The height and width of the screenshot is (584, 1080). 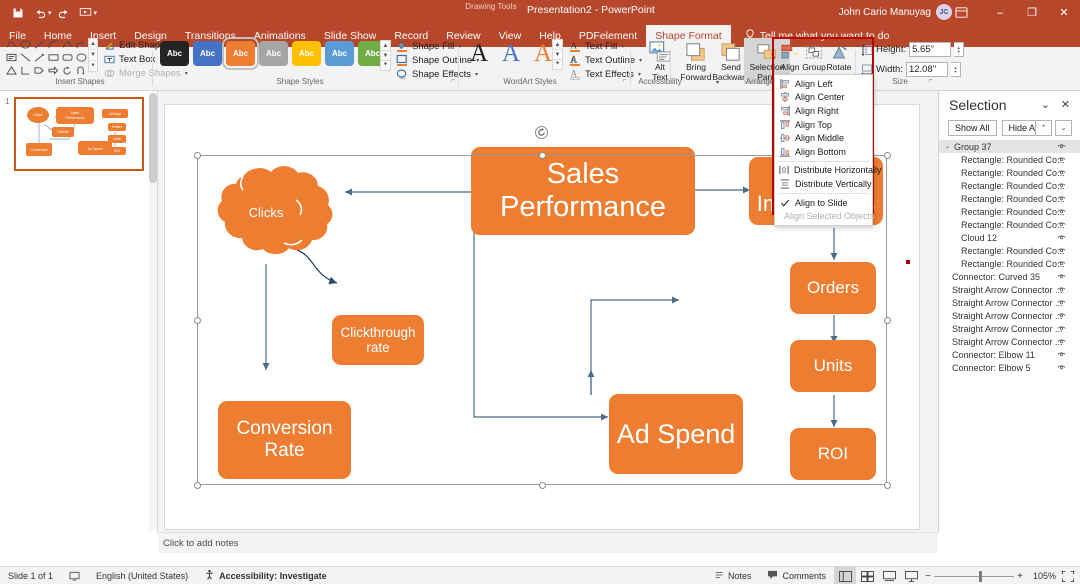 What do you see at coordinates (928, 576) in the screenshot?
I see `zoom-out-button: −` at bounding box center [928, 576].